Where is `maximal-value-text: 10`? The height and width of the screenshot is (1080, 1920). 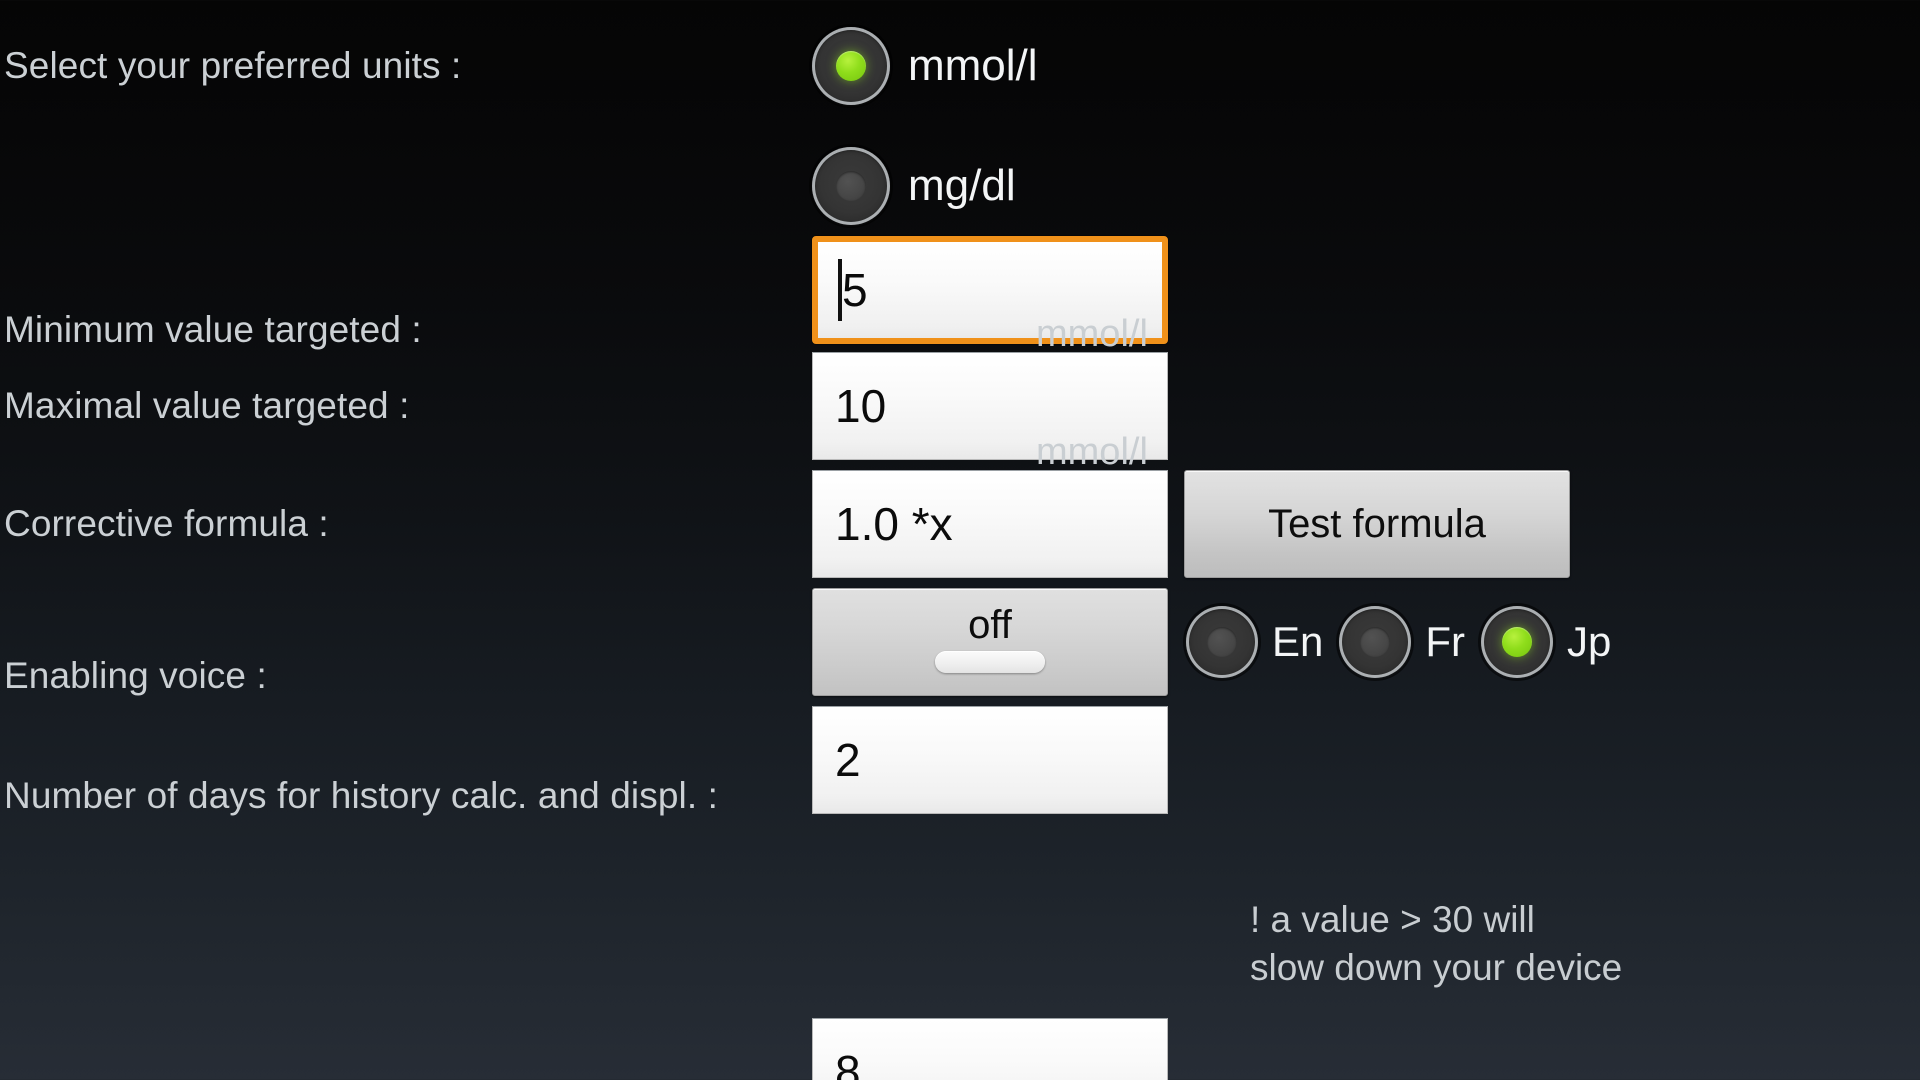 maximal-value-text: 10 is located at coordinates (861, 406).